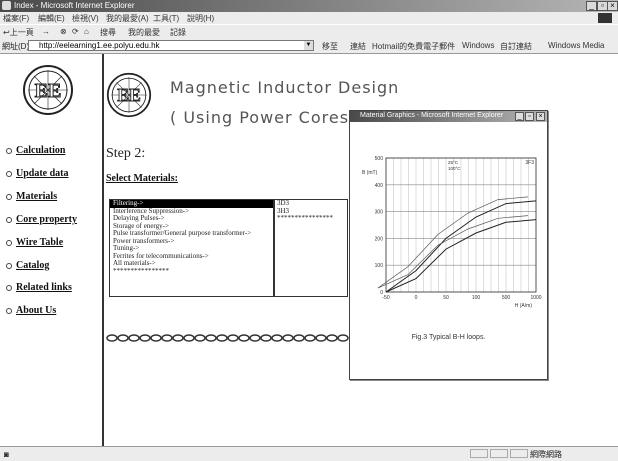  What do you see at coordinates (478, 45) in the screenshot?
I see `link-windows: Windows` at bounding box center [478, 45].